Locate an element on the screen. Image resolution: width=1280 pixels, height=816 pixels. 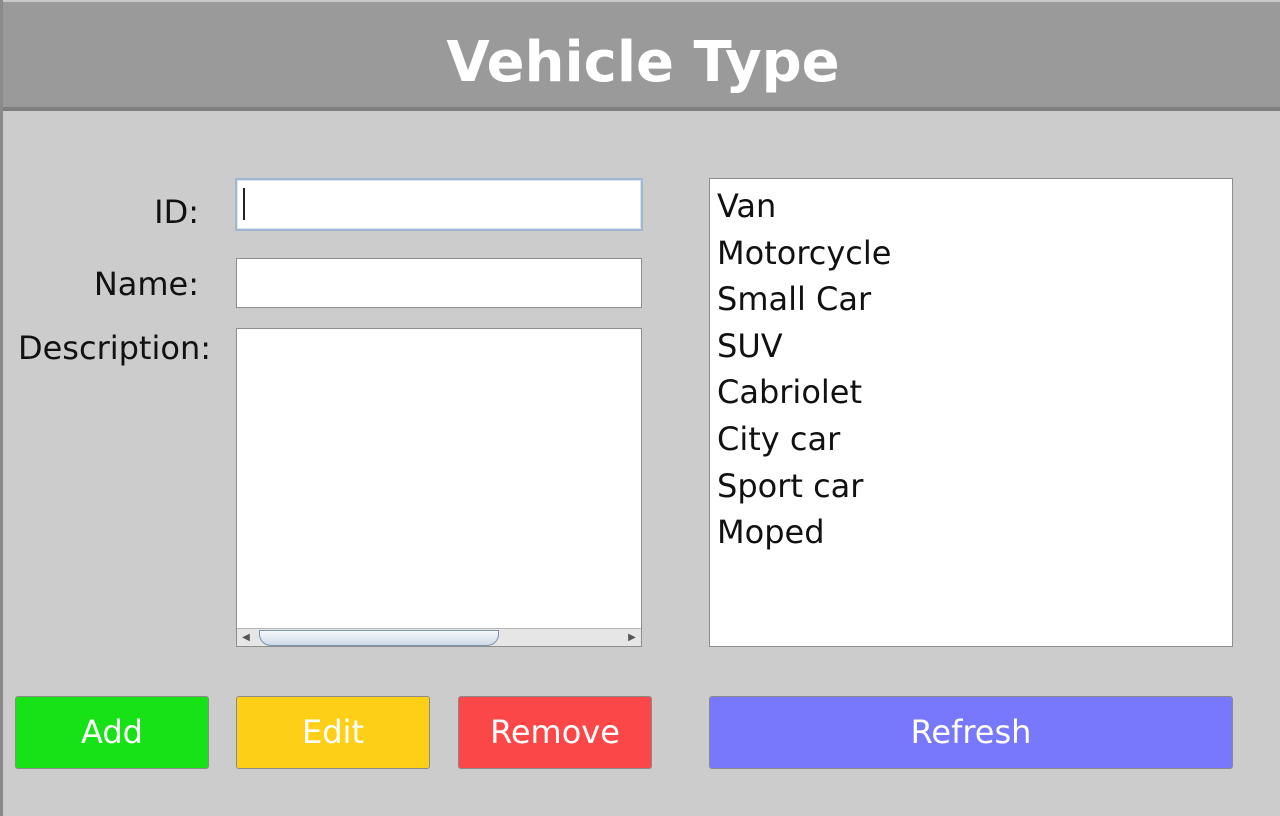
id-field-container is located at coordinates (439, 204).